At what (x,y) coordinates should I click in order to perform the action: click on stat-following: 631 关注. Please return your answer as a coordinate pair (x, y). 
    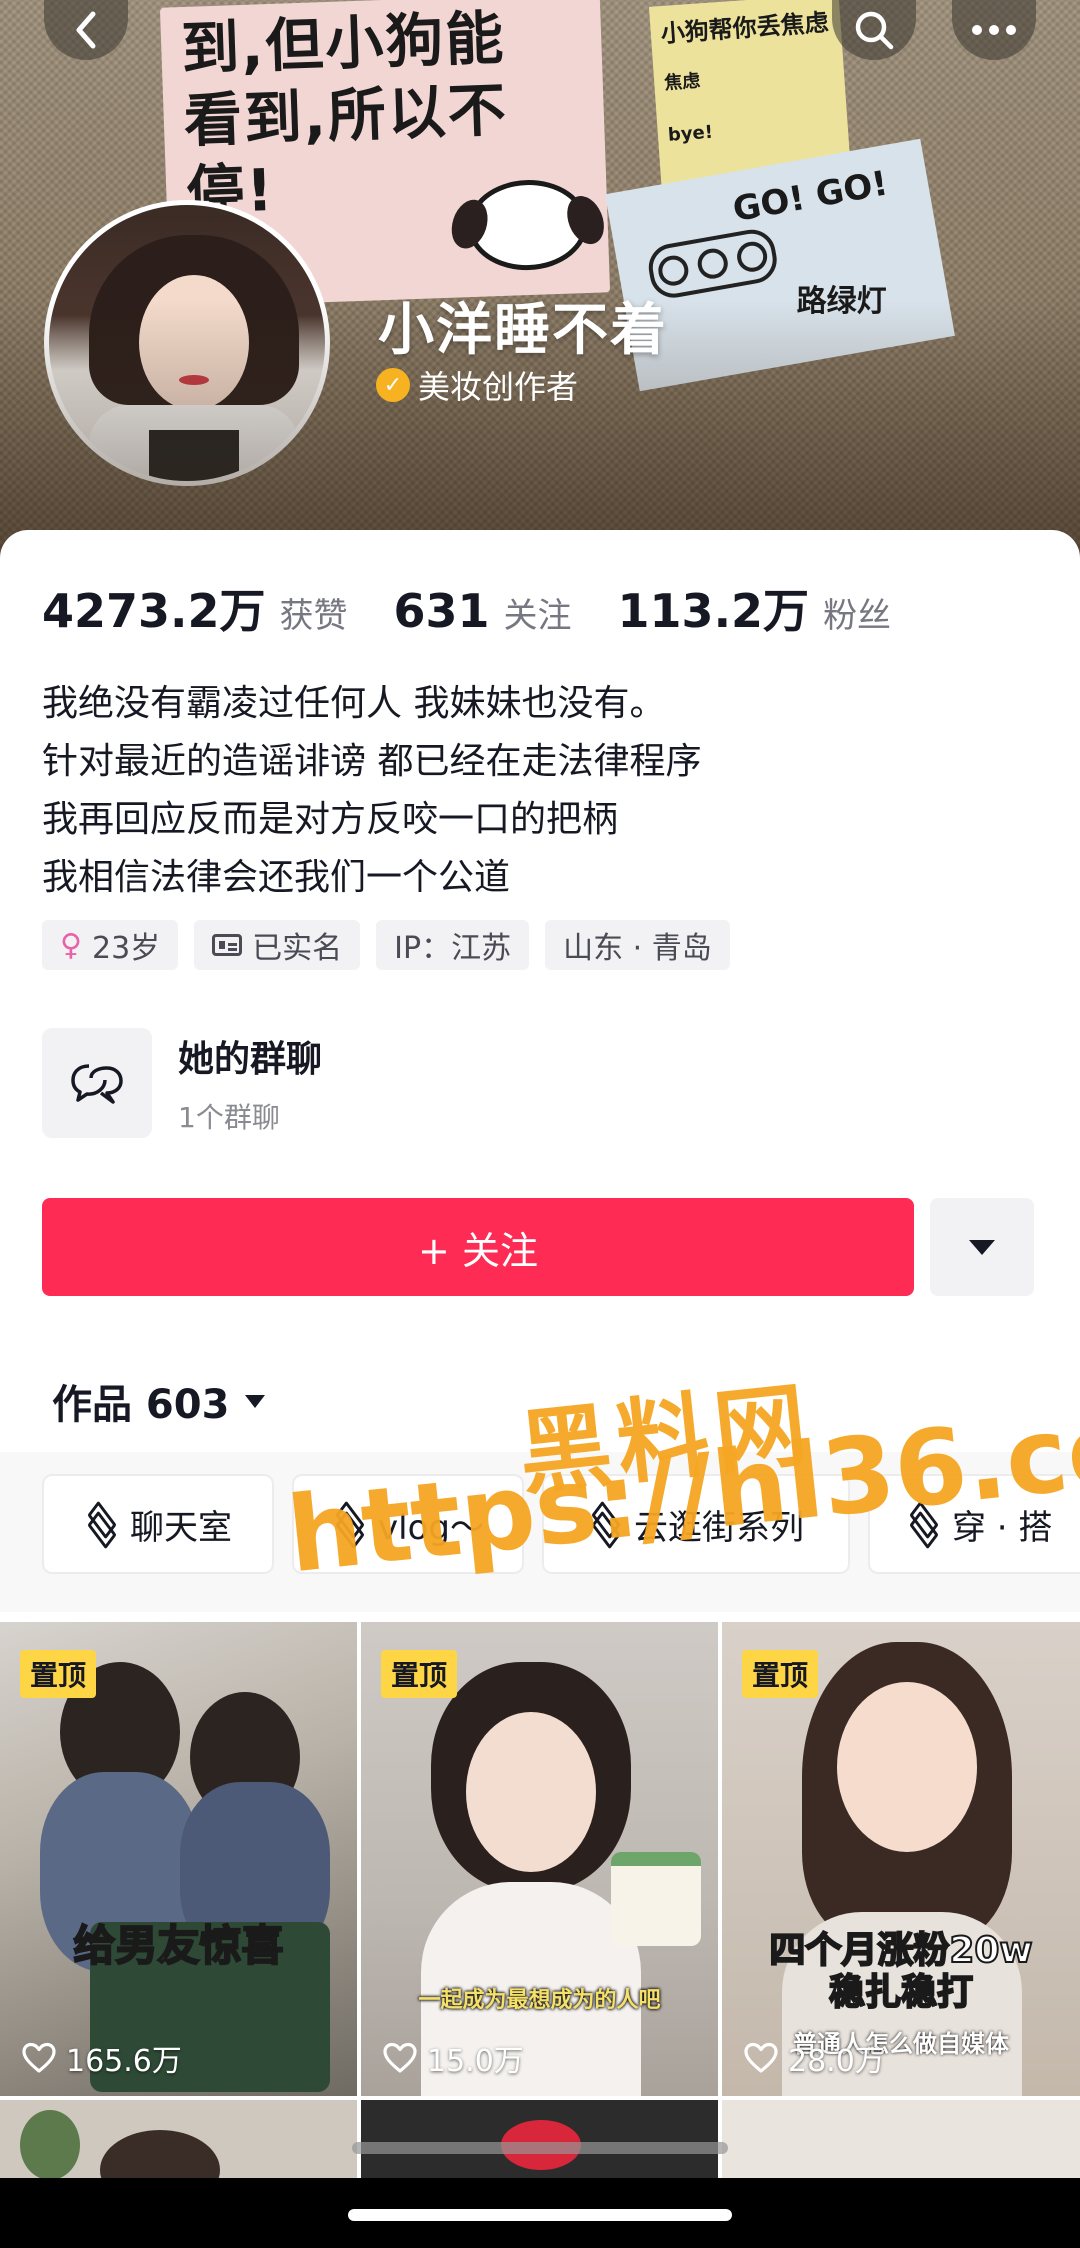
    Looking at the image, I should click on (483, 611).